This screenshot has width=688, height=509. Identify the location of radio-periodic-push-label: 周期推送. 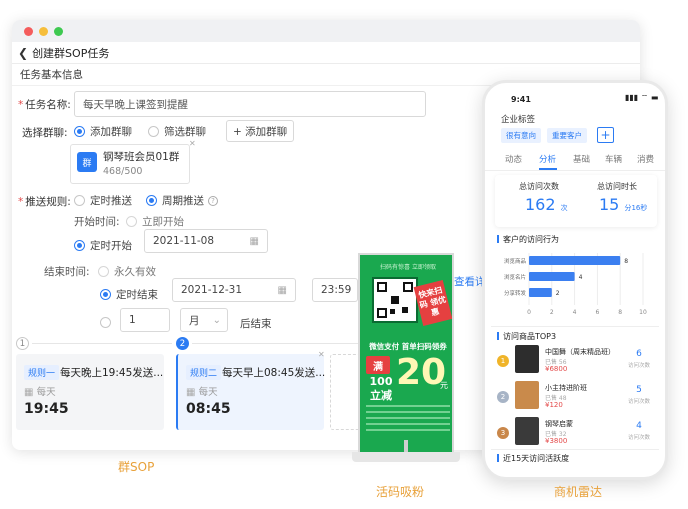
(183, 201).